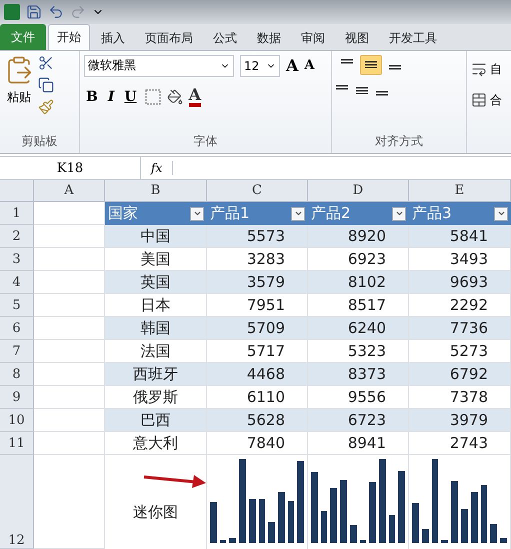 This screenshot has height=549, width=511. Describe the element at coordinates (260, 65) in the screenshot. I see `font-size-field: 12` at that location.